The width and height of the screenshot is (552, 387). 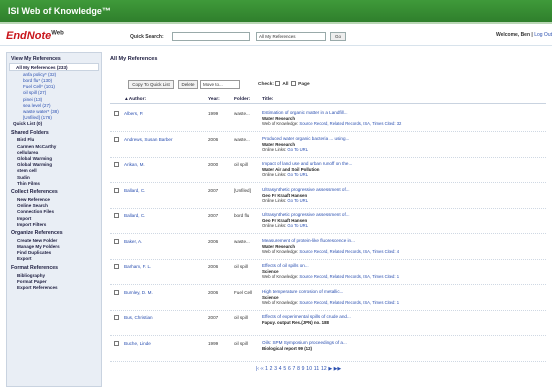 I want to click on view-references-heading: View My References, so click(x=36, y=59).